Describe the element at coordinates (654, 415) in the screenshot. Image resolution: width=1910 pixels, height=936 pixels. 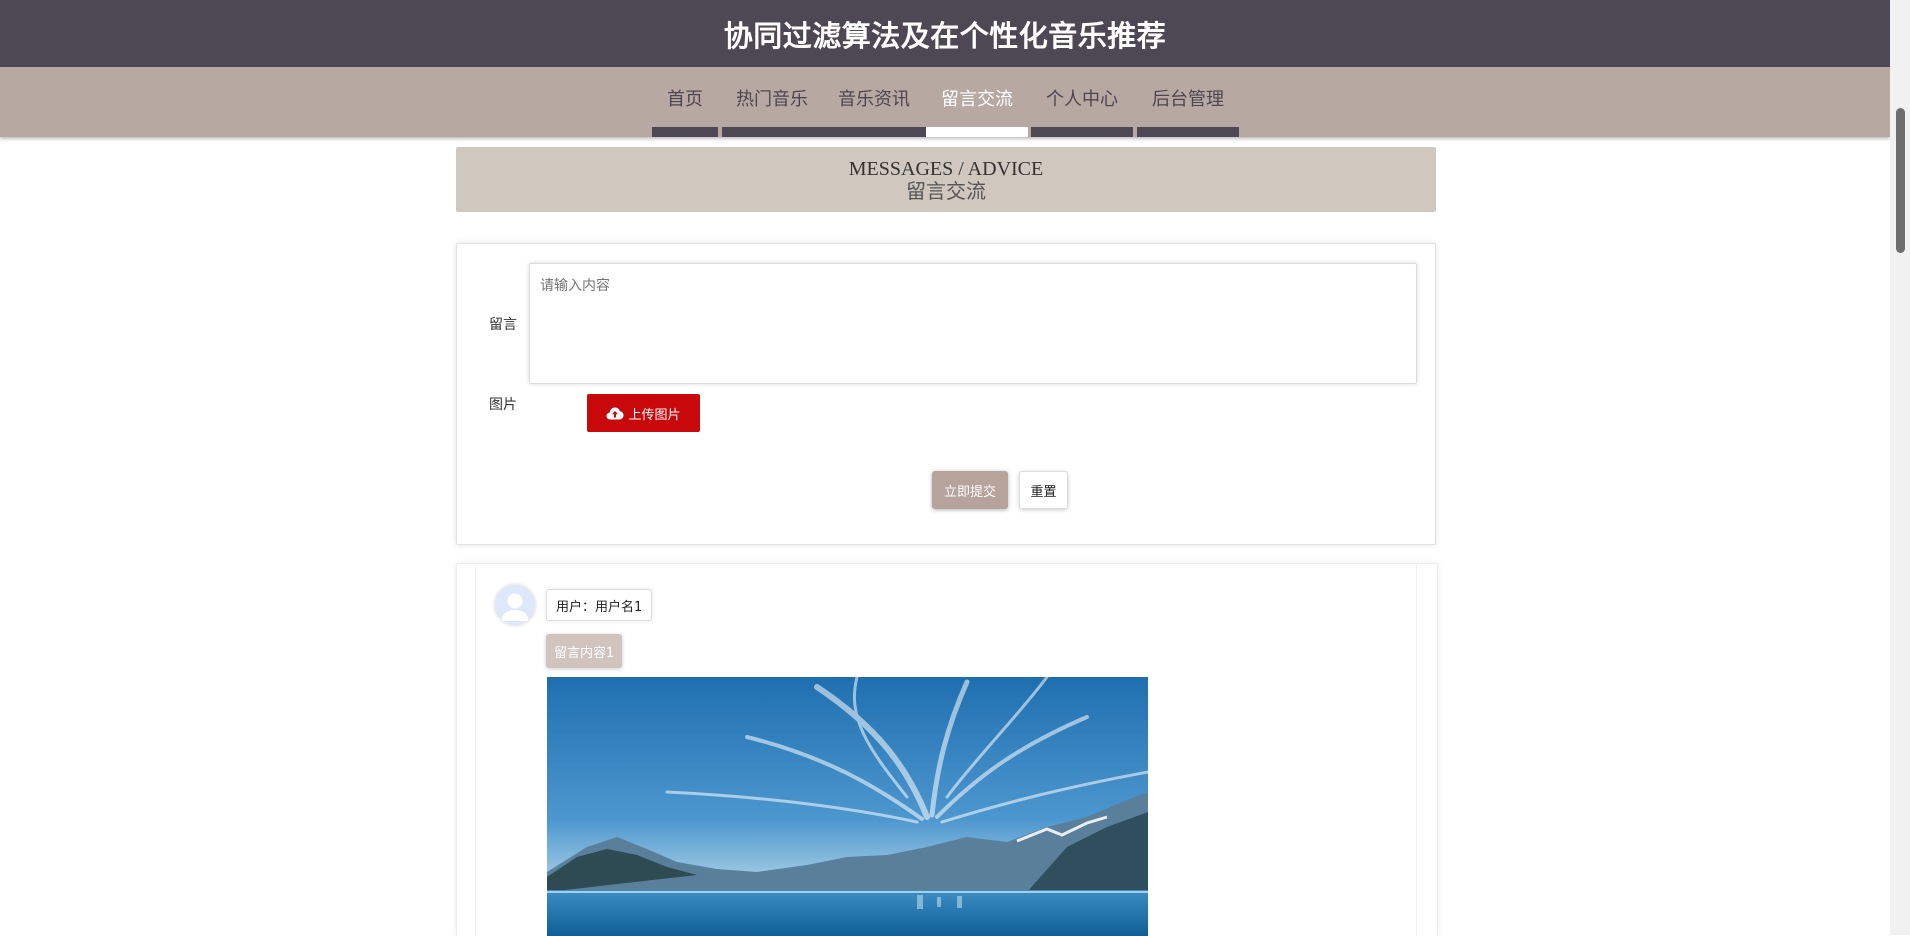
I see `upload-label: 上传图片` at that location.